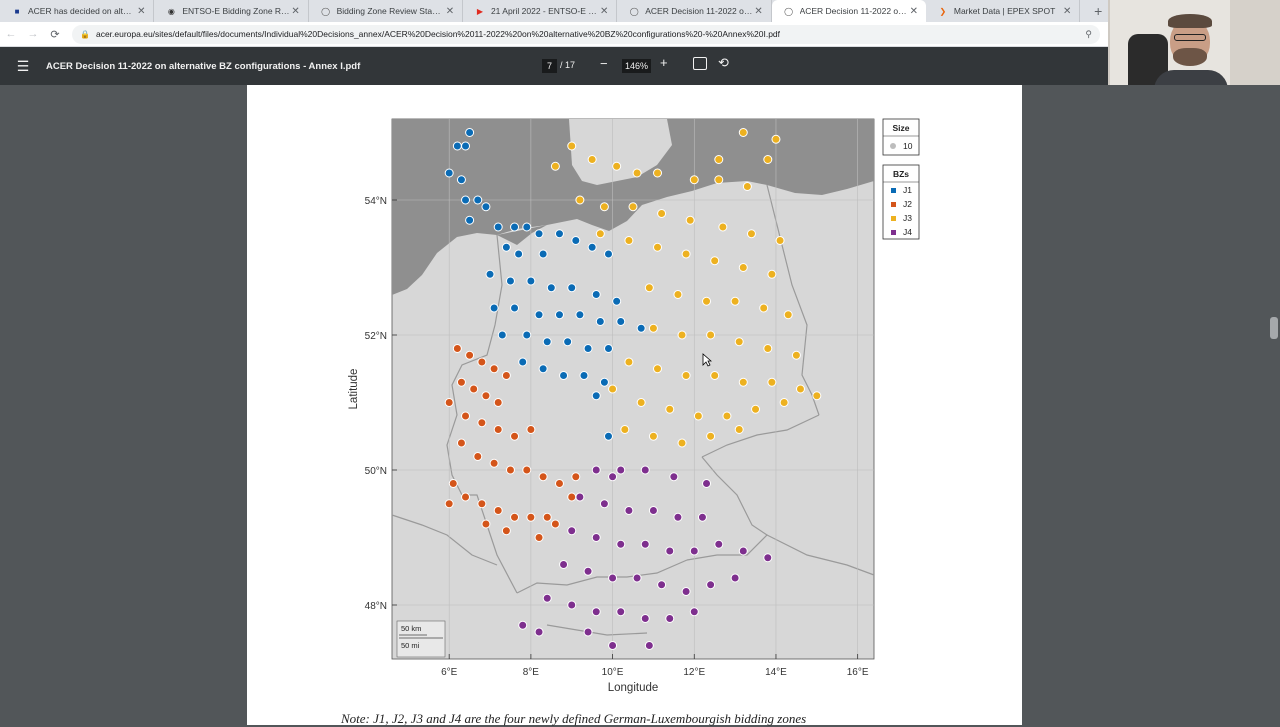  What do you see at coordinates (1098, 11) in the screenshot?
I see `plus-icon: +` at bounding box center [1098, 11].